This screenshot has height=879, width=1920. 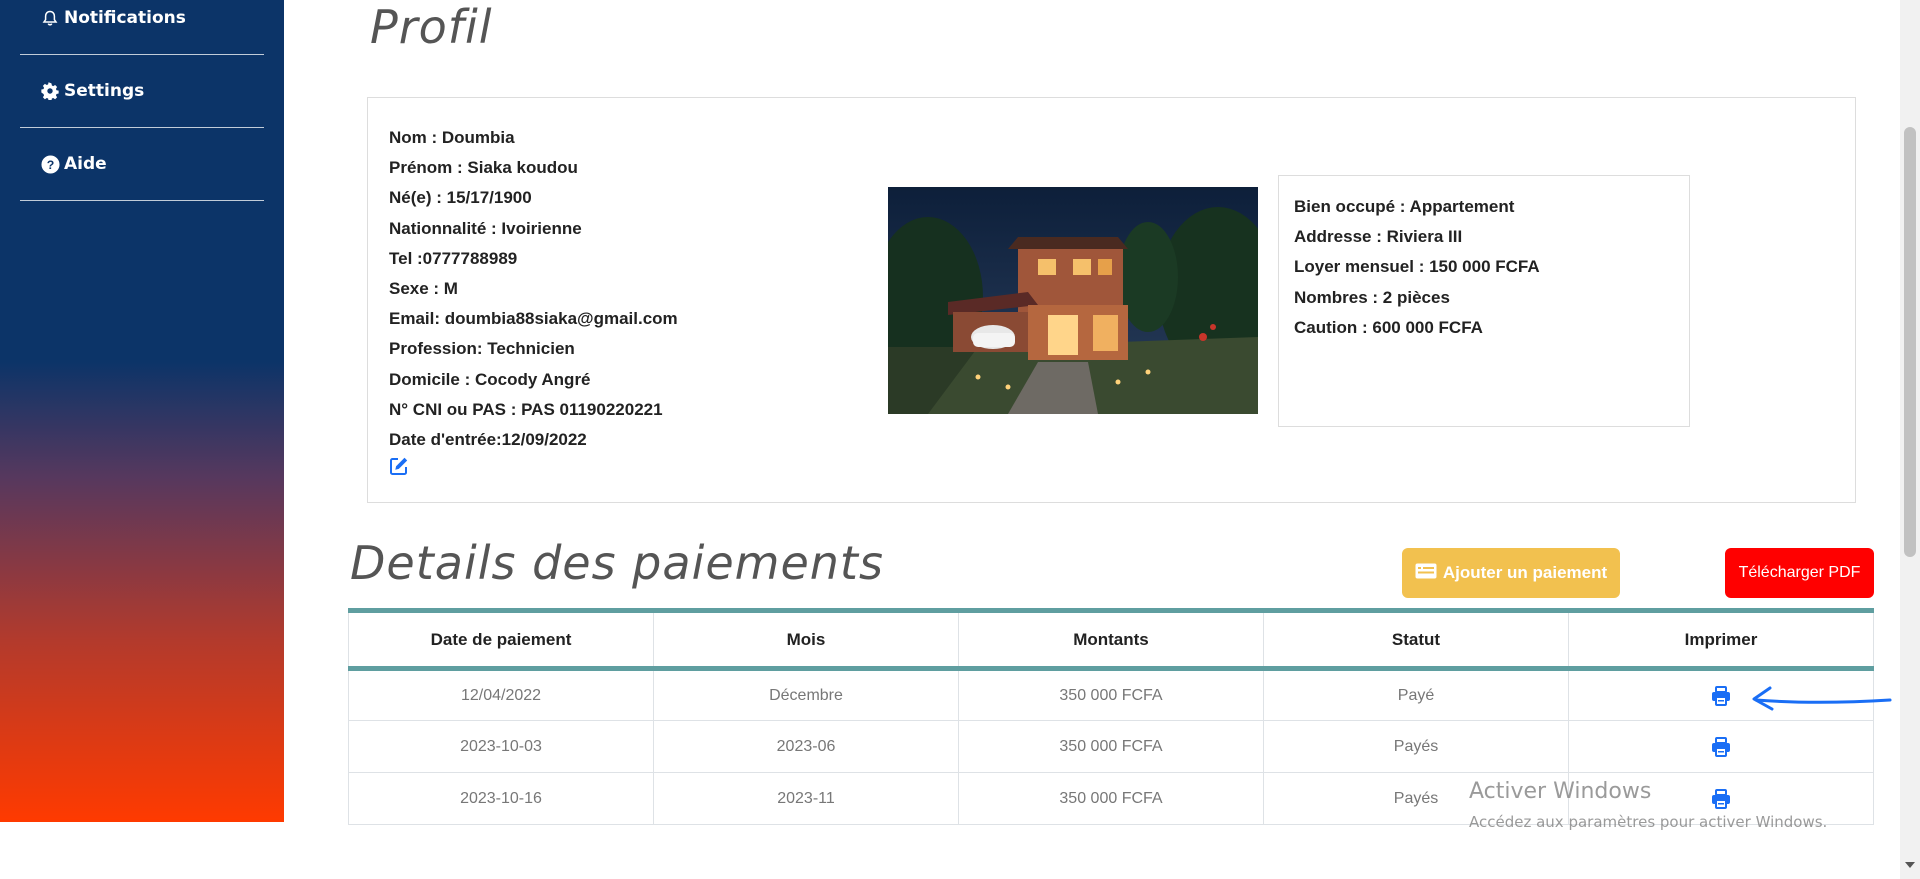 I want to click on cell-month: 2023-06, so click(x=806, y=746).